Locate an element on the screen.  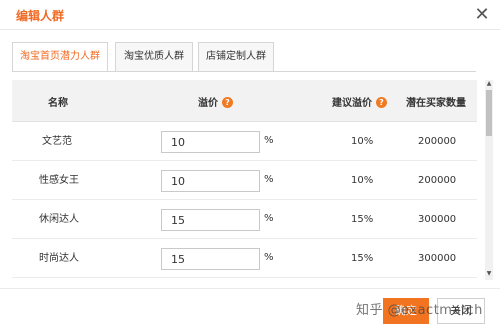
row-name: 时尚达人 is located at coordinates (59, 258).